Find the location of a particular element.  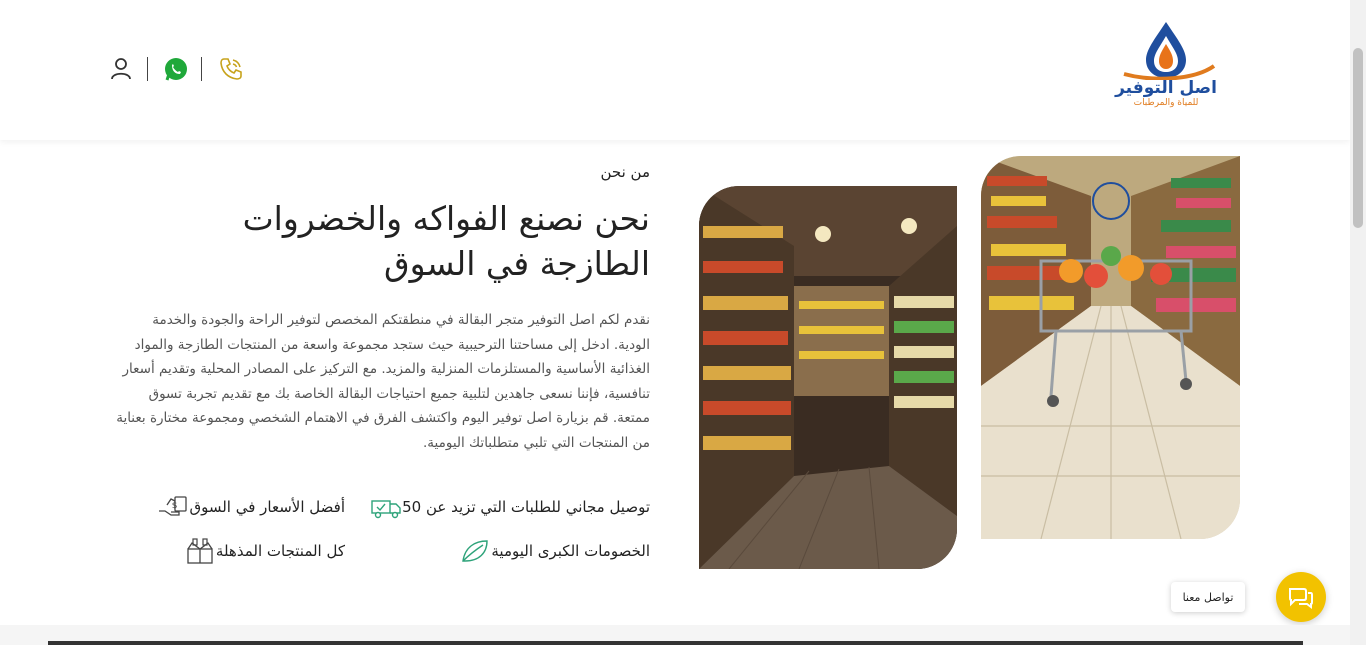

chat-tooltip: تواصل معنا is located at coordinates (1208, 597).